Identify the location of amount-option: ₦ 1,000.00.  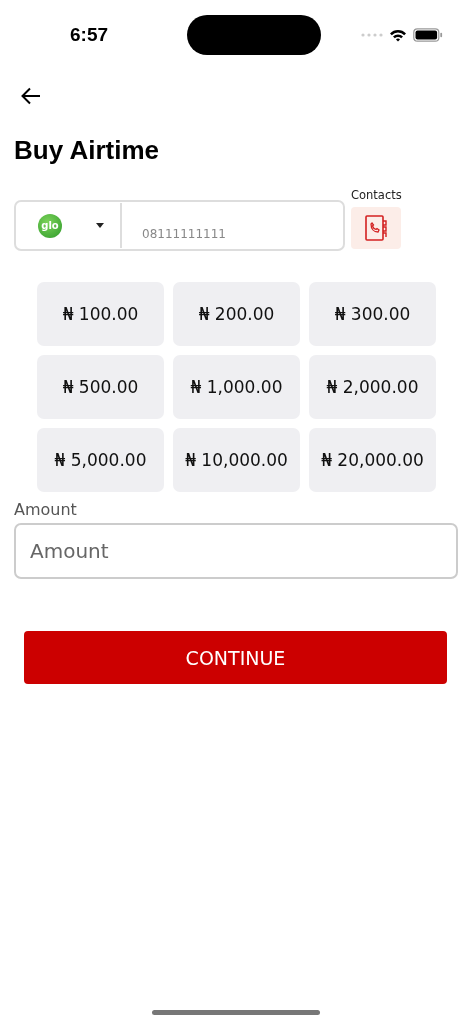
(236, 387).